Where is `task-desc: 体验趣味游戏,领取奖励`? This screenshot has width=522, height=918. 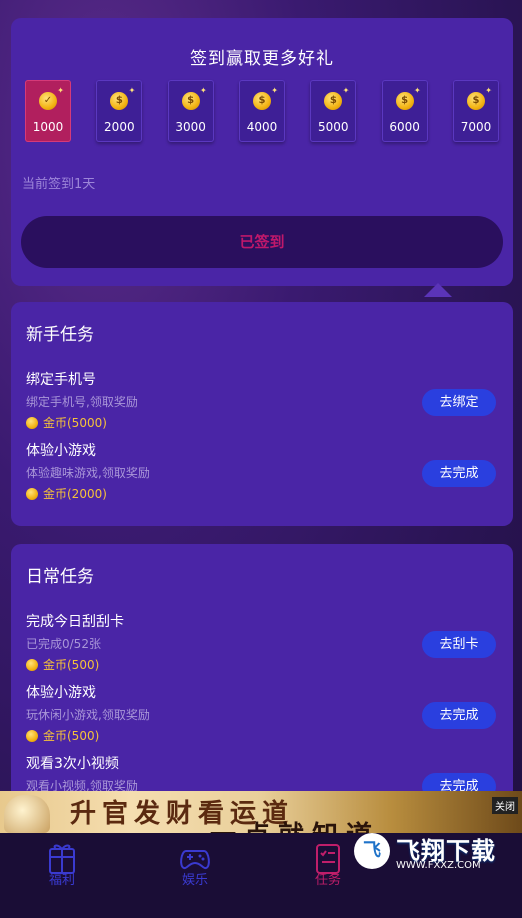 task-desc: 体验趣味游戏,领取奖励 is located at coordinates (88, 473).